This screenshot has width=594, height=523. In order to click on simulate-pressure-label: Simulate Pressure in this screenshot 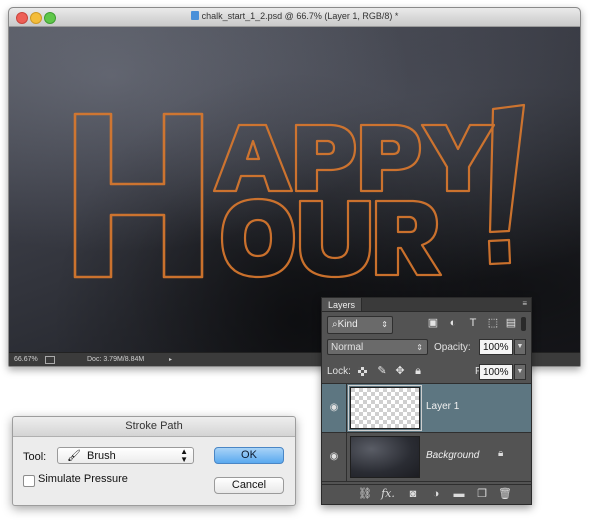, I will do `click(83, 479)`.